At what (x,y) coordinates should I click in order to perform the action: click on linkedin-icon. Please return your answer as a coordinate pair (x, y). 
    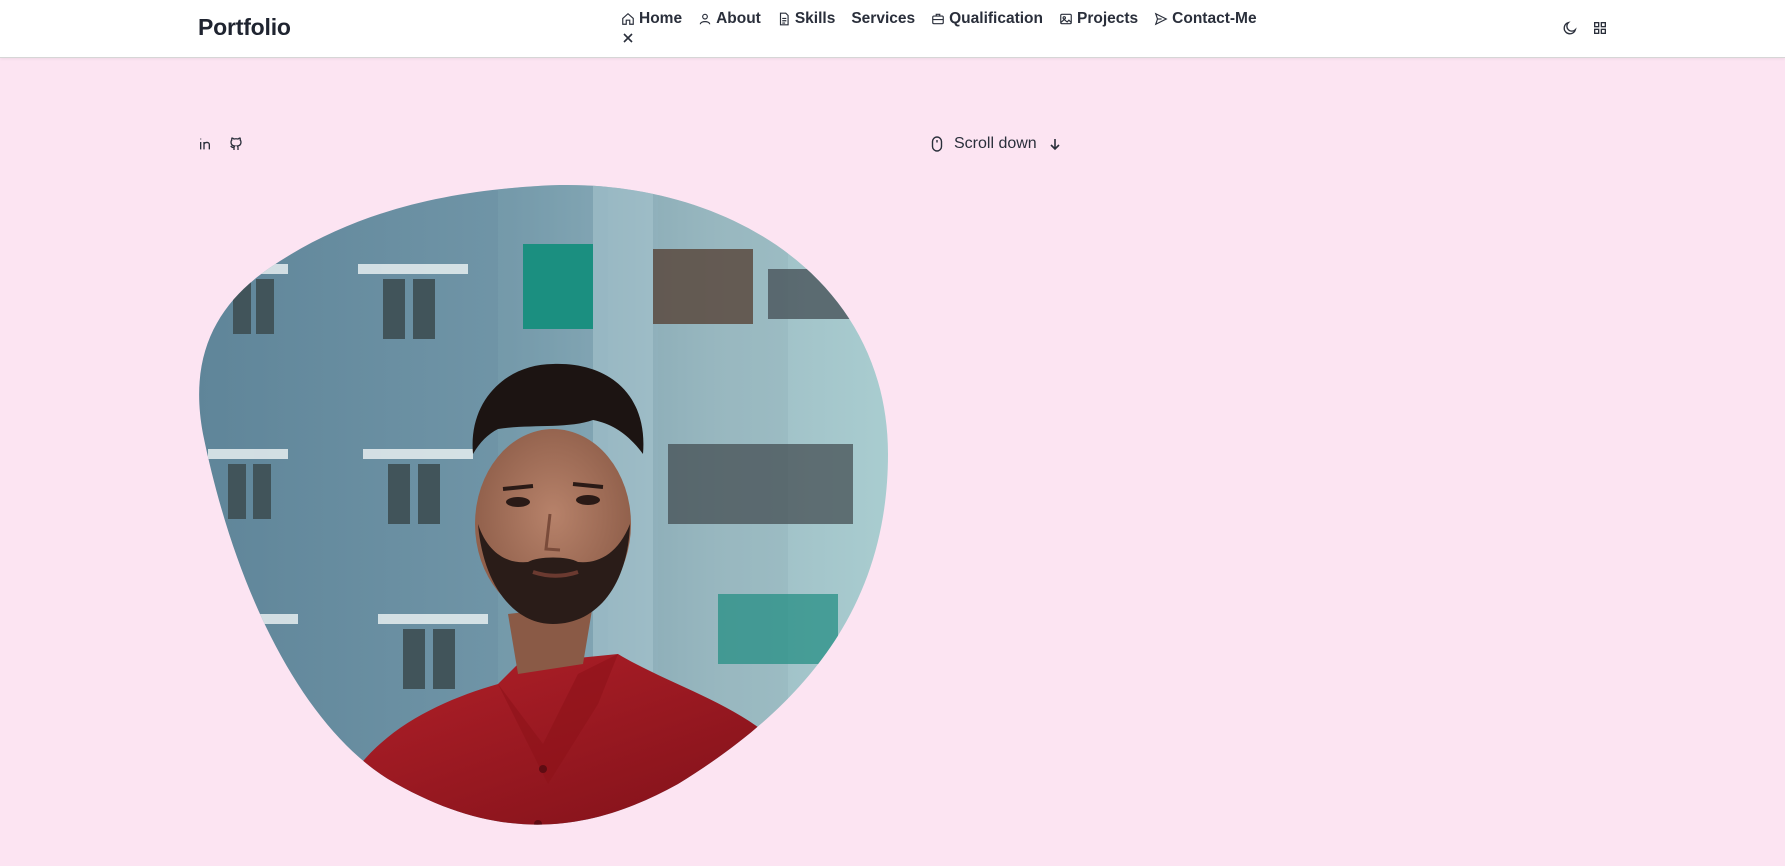
    Looking at the image, I should click on (206, 144).